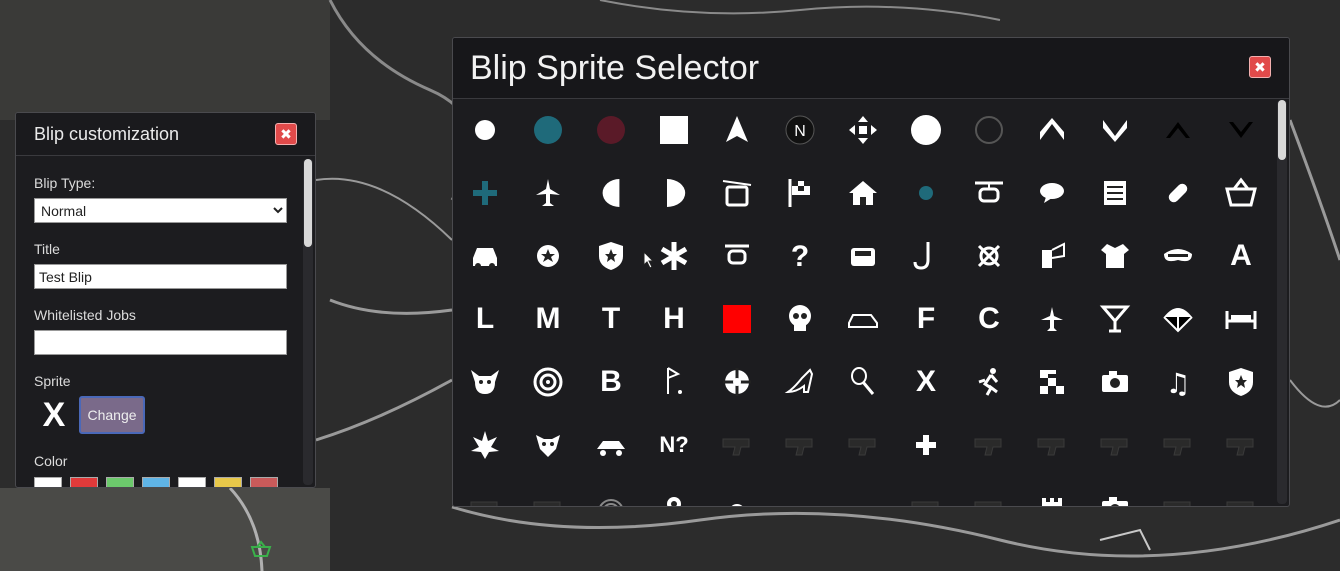 This screenshot has width=1340, height=571. What do you see at coordinates (1178, 193) in the screenshot?
I see `sprite-pill-icon` at bounding box center [1178, 193].